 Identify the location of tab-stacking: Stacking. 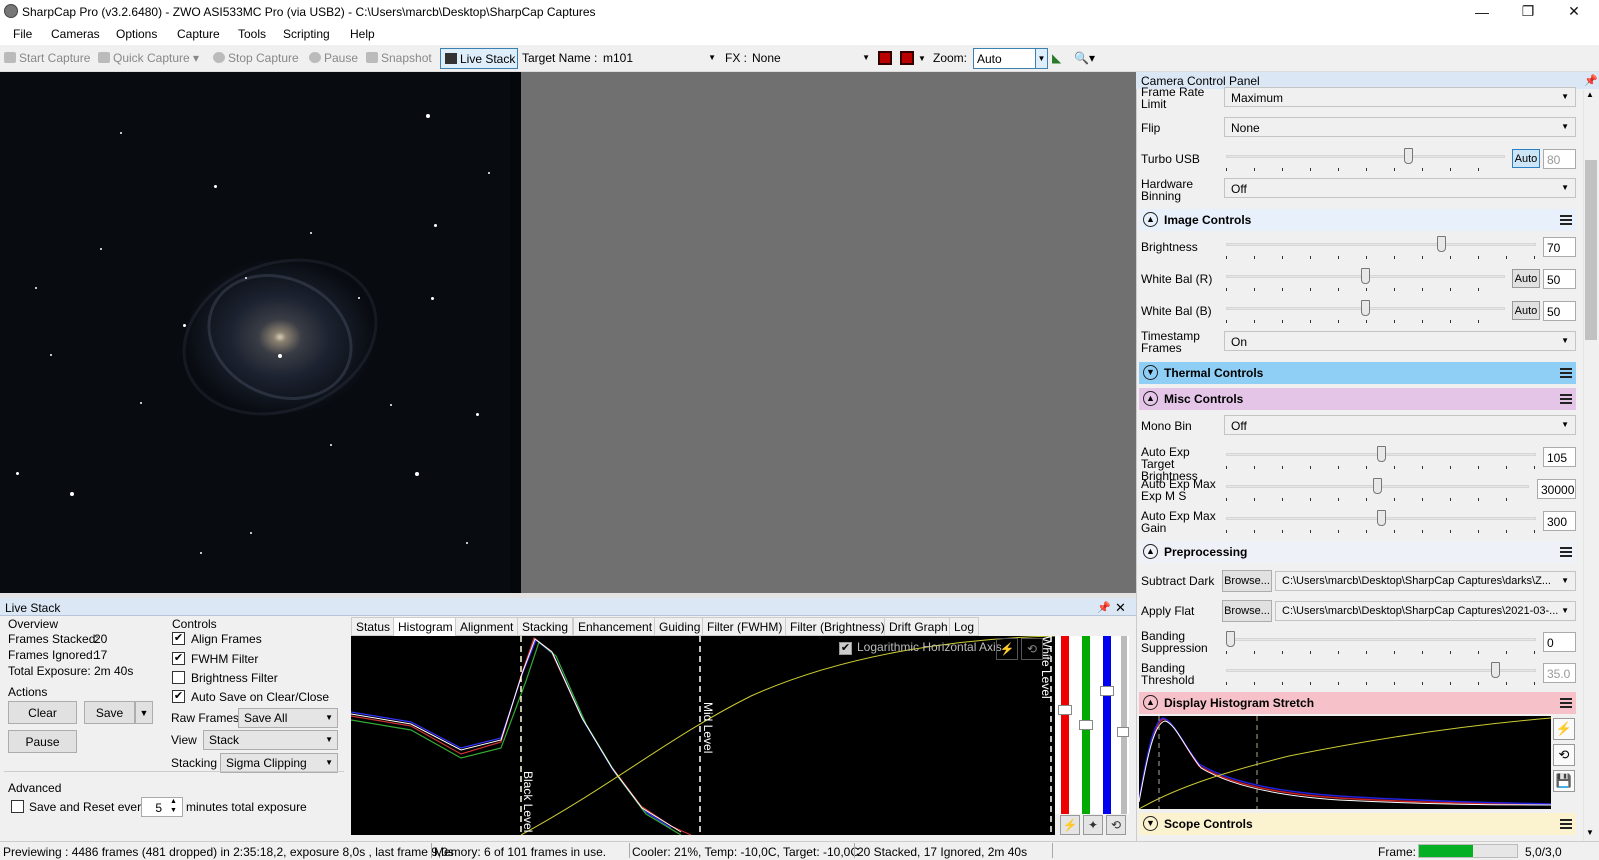
(545, 626).